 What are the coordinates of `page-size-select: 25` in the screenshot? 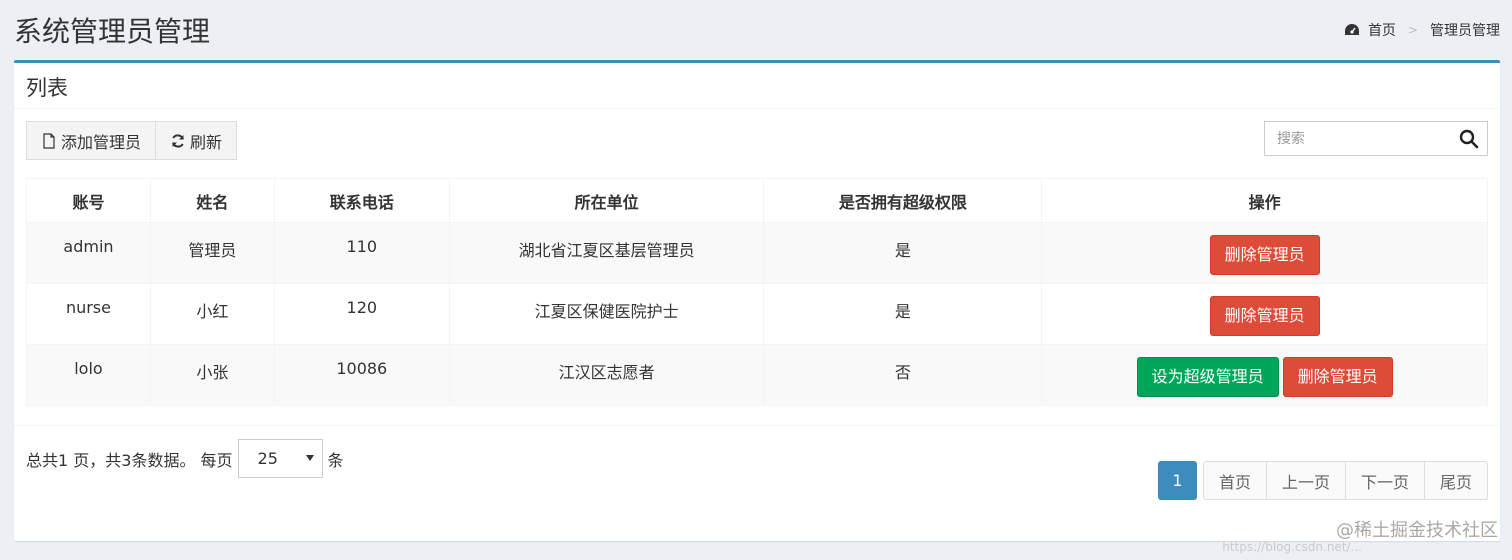 It's located at (280, 458).